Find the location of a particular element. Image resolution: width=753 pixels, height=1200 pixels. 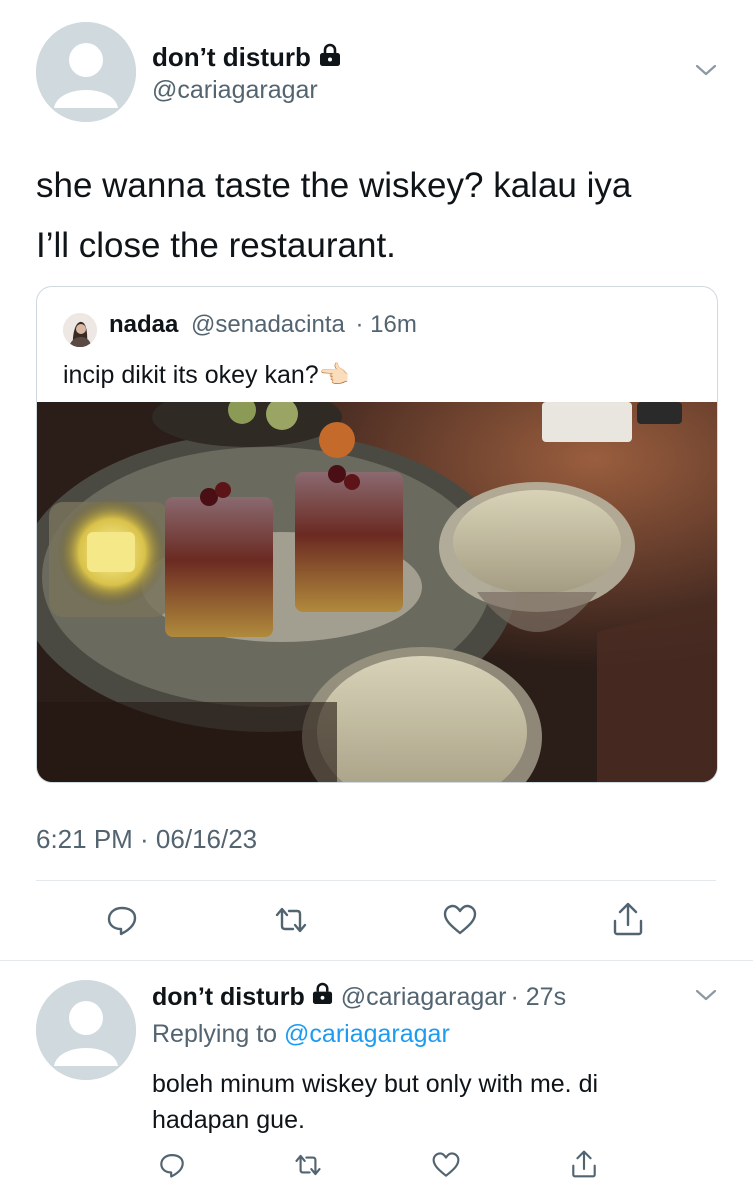

tweet-text-line: she wanna taste the wiskey? kalau iya is located at coordinates (334, 185).